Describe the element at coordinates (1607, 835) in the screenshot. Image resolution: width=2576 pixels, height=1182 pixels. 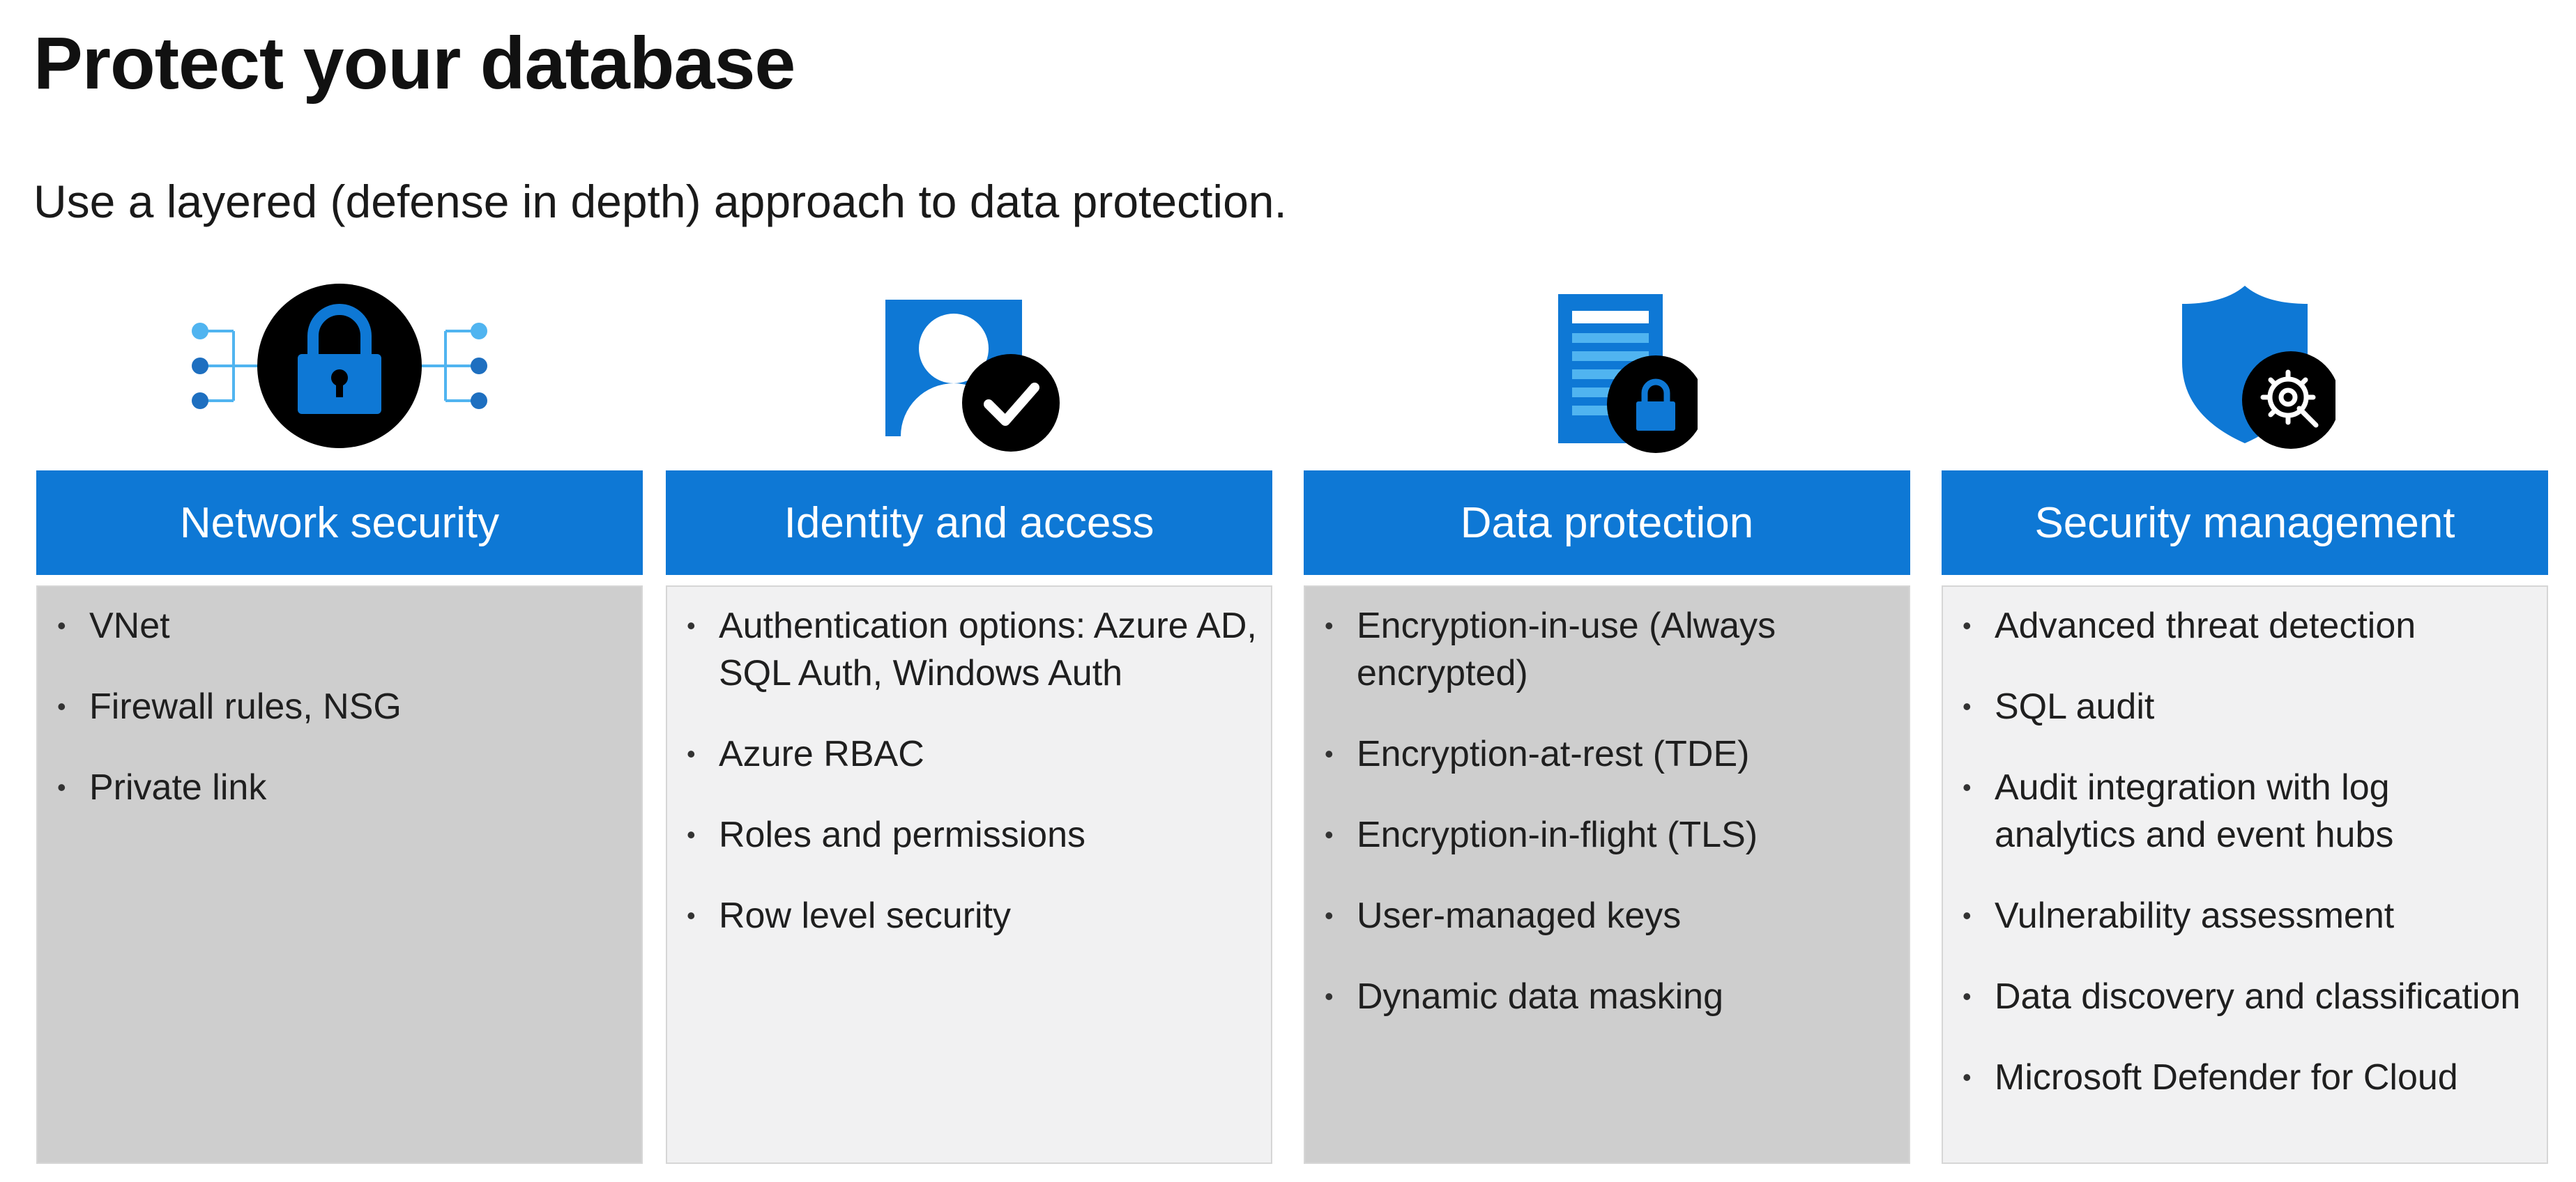
I see `list-item: Encryption-in-flight (TLS)` at that location.